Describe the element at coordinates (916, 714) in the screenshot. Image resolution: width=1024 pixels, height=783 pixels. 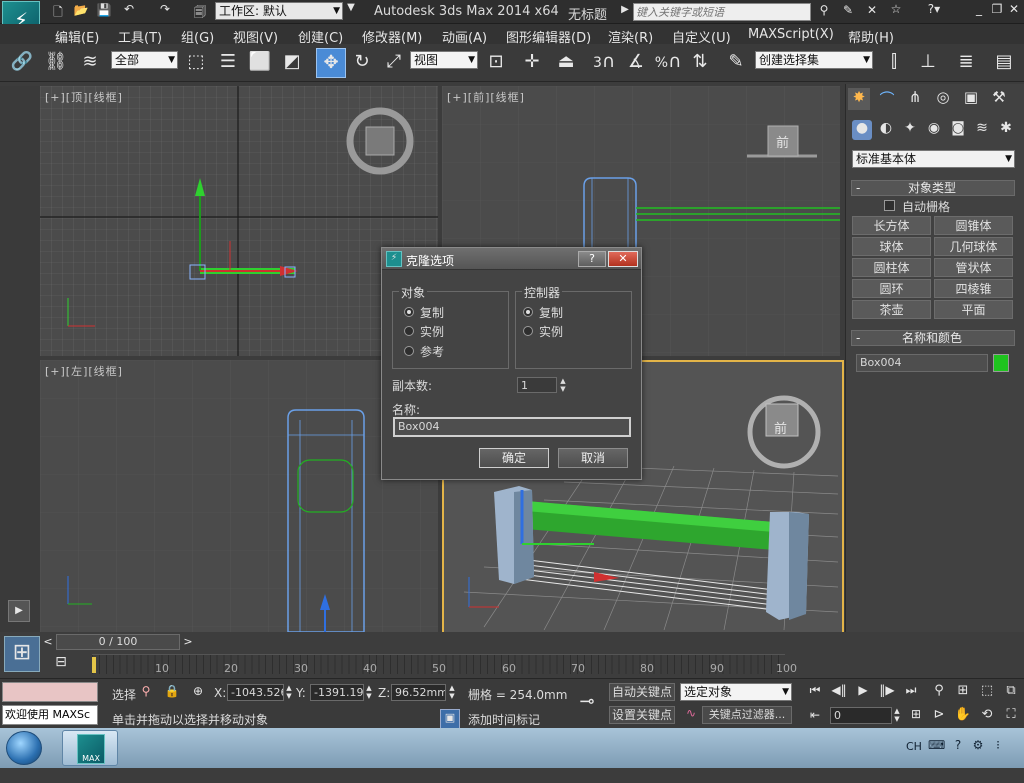
I see `time-config-icon: ⊞` at that location.